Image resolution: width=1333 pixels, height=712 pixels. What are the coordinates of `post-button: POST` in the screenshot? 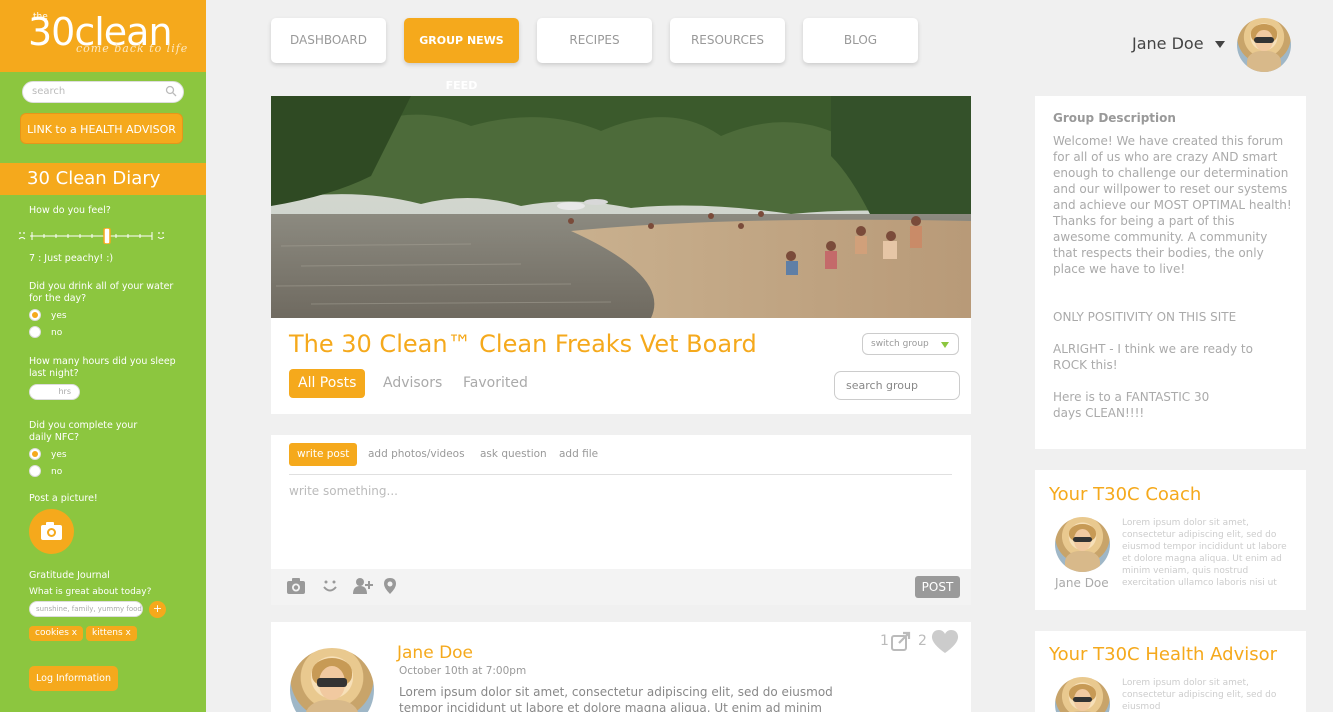 It's located at (937, 587).